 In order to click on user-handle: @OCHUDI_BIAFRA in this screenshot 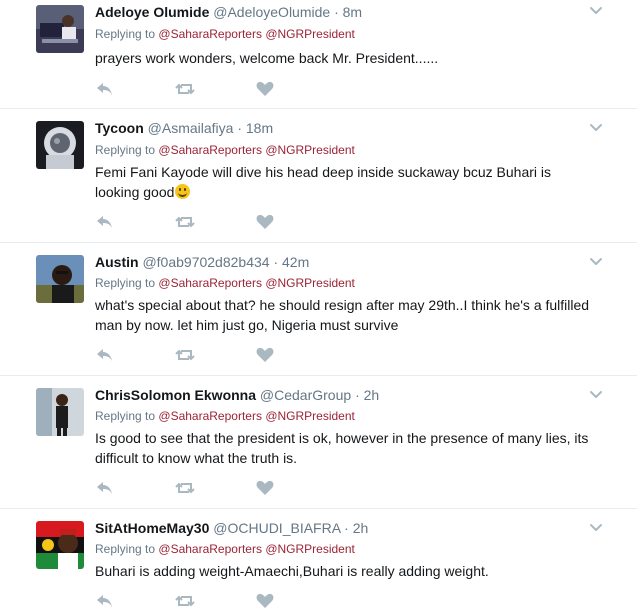, I will do `click(276, 528)`.